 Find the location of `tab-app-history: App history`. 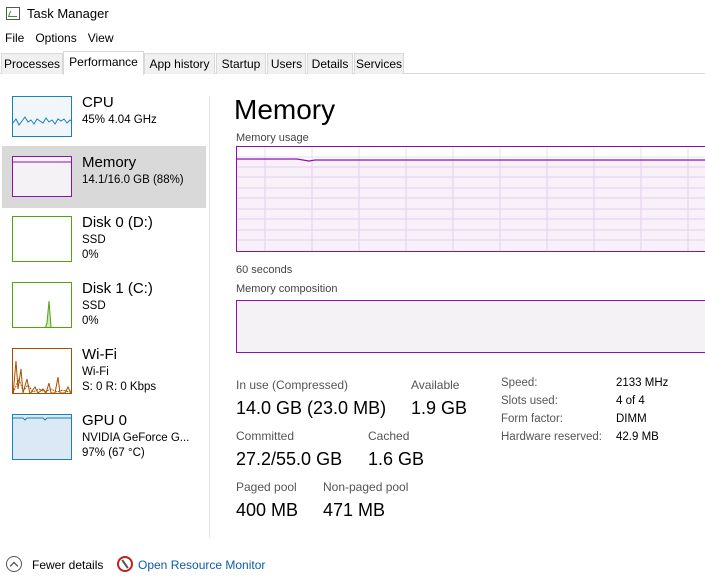

tab-app-history: App history is located at coordinates (179, 63).